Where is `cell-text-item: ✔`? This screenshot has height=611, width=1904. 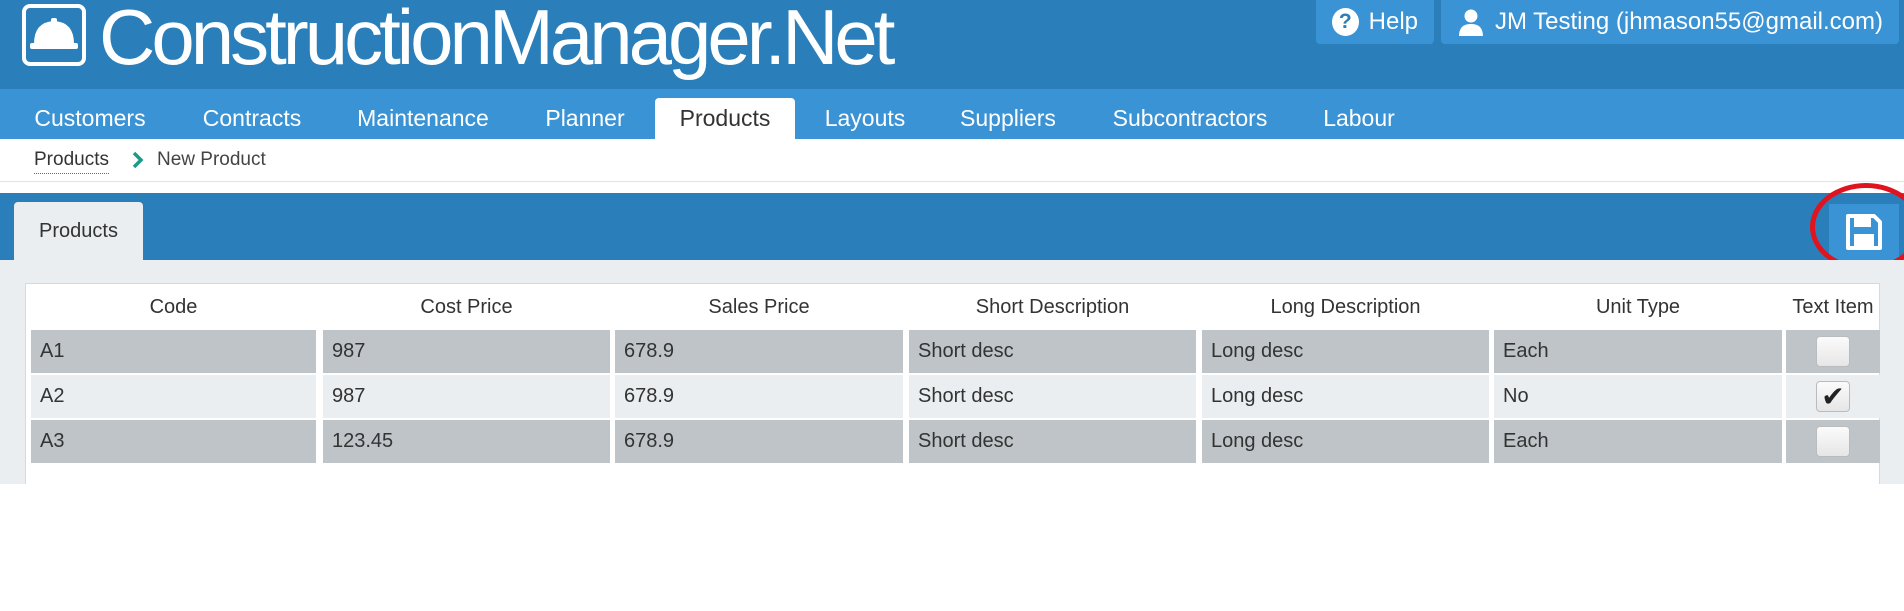
cell-text-item: ✔ is located at coordinates (1833, 396).